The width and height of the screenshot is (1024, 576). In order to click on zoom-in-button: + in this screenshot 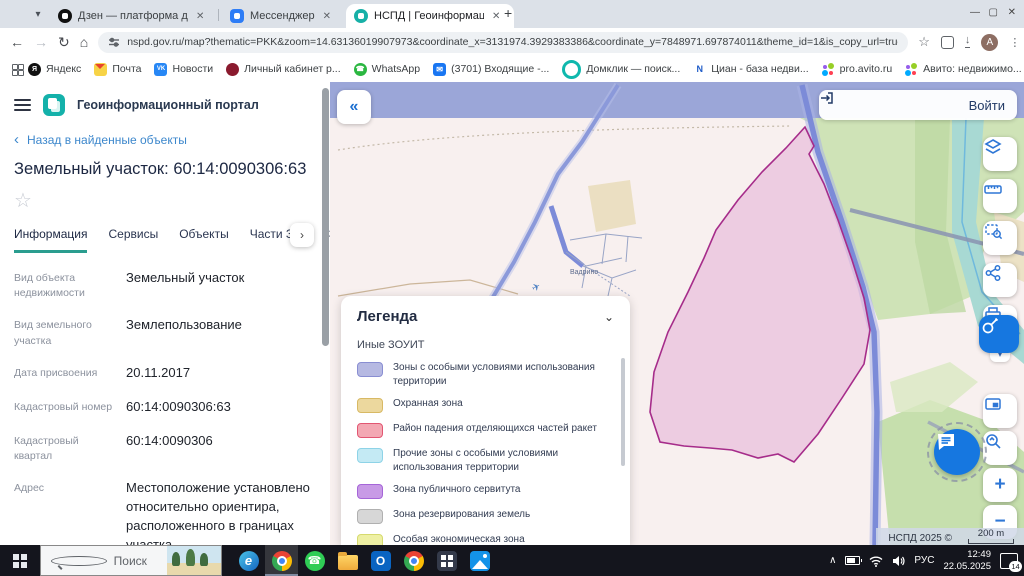, I will do `click(1000, 485)`.